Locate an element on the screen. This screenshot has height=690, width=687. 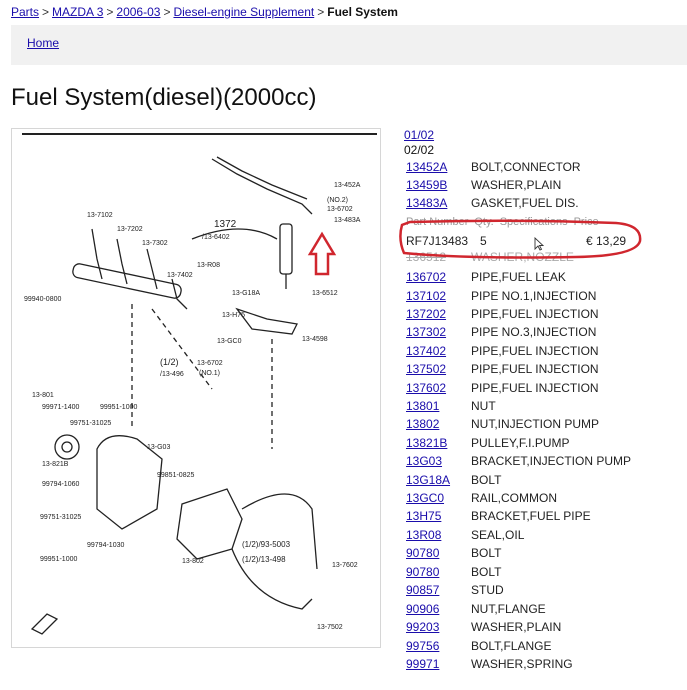
diagram-label: (1/2)/93-5003 is located at coordinates (266, 544).